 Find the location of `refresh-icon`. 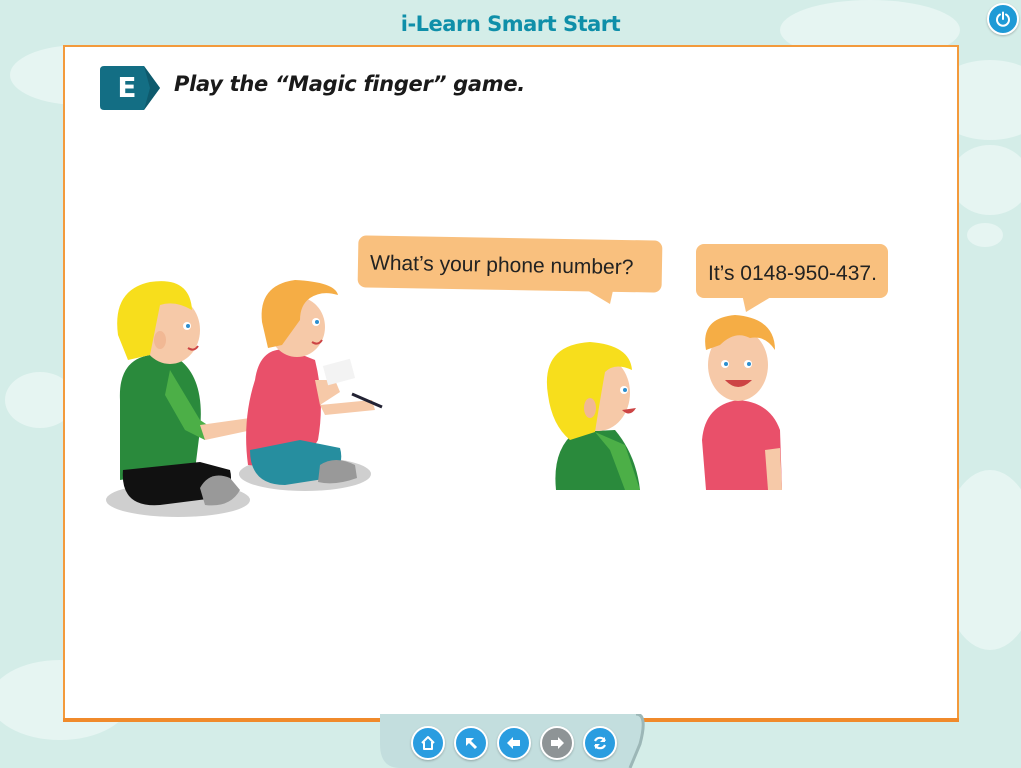

refresh-icon is located at coordinates (600, 743).